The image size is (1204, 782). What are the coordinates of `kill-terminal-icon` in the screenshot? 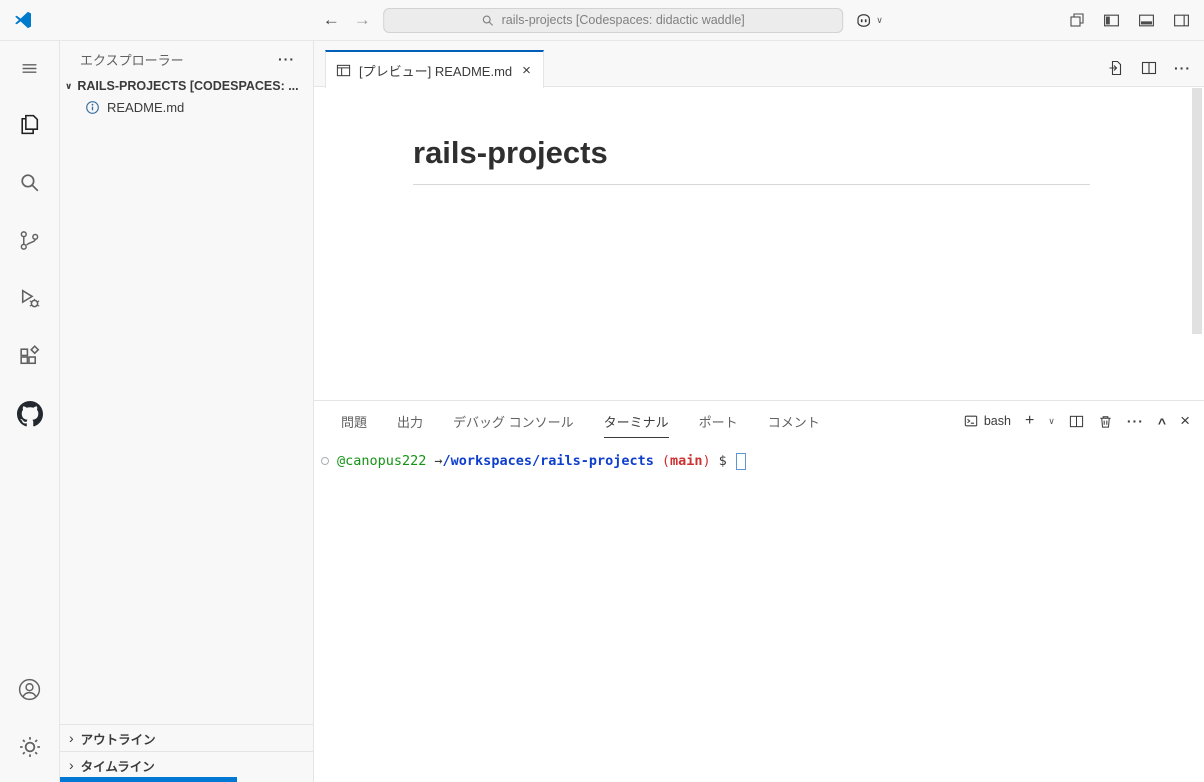 It's located at (1105, 421).